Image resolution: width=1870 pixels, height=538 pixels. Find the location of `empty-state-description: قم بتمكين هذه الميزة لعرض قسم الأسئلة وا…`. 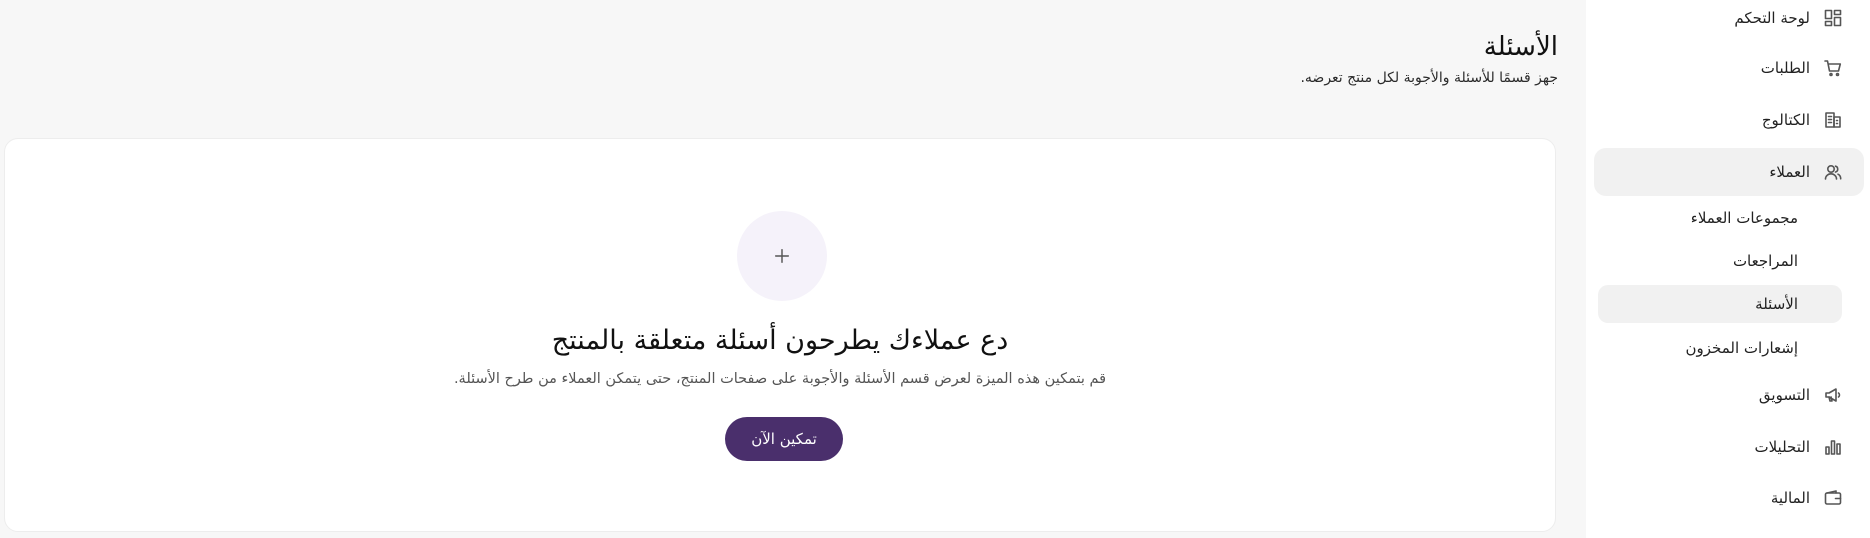

empty-state-description: قم بتمكين هذه الميزة لعرض قسم الأسئلة وا… is located at coordinates (780, 379).